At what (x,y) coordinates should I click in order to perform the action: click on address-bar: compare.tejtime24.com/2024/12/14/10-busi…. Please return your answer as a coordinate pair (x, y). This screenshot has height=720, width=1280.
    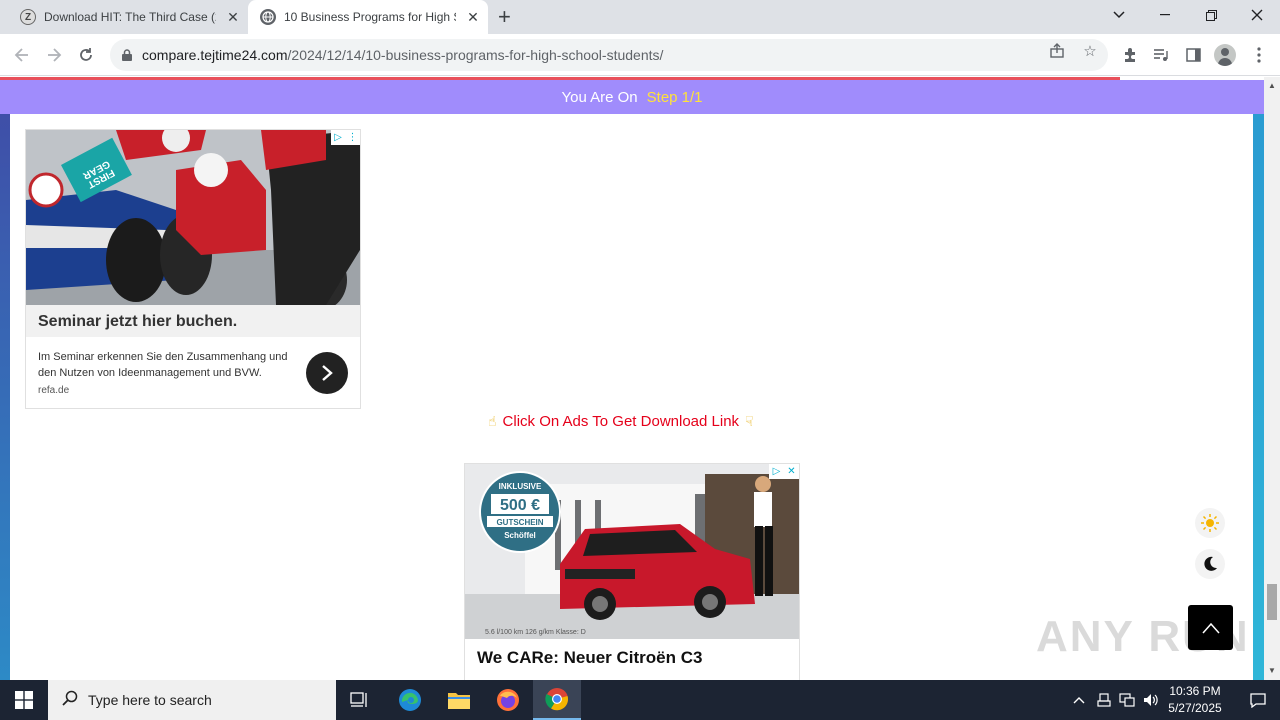
    Looking at the image, I should click on (609, 55).